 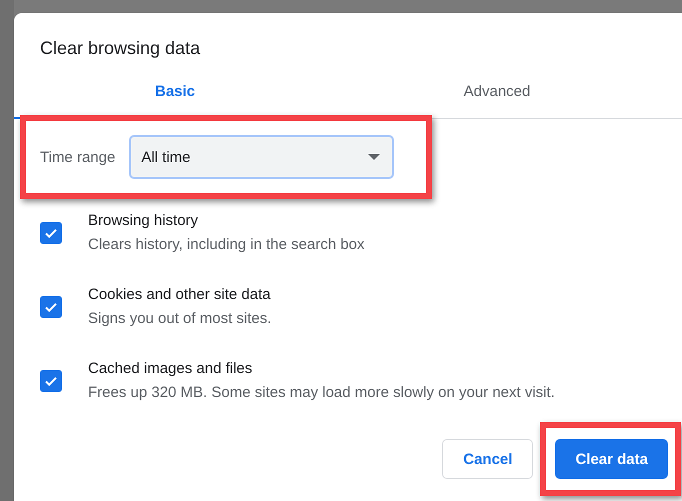 What do you see at coordinates (144, 220) in the screenshot?
I see `option-title: Browsing history` at bounding box center [144, 220].